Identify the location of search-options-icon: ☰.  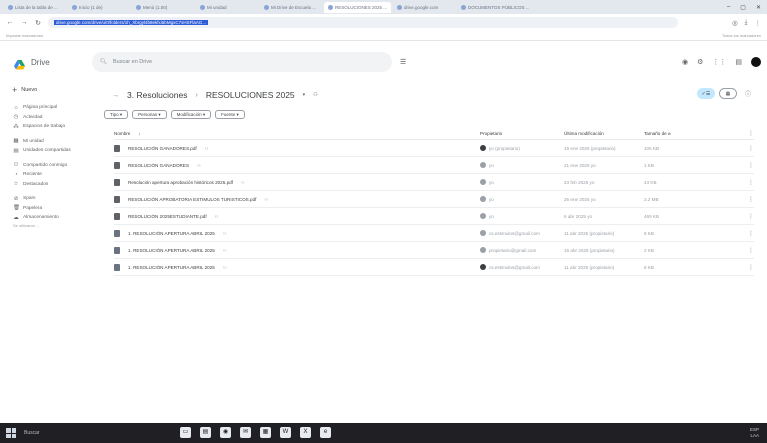
(403, 62).